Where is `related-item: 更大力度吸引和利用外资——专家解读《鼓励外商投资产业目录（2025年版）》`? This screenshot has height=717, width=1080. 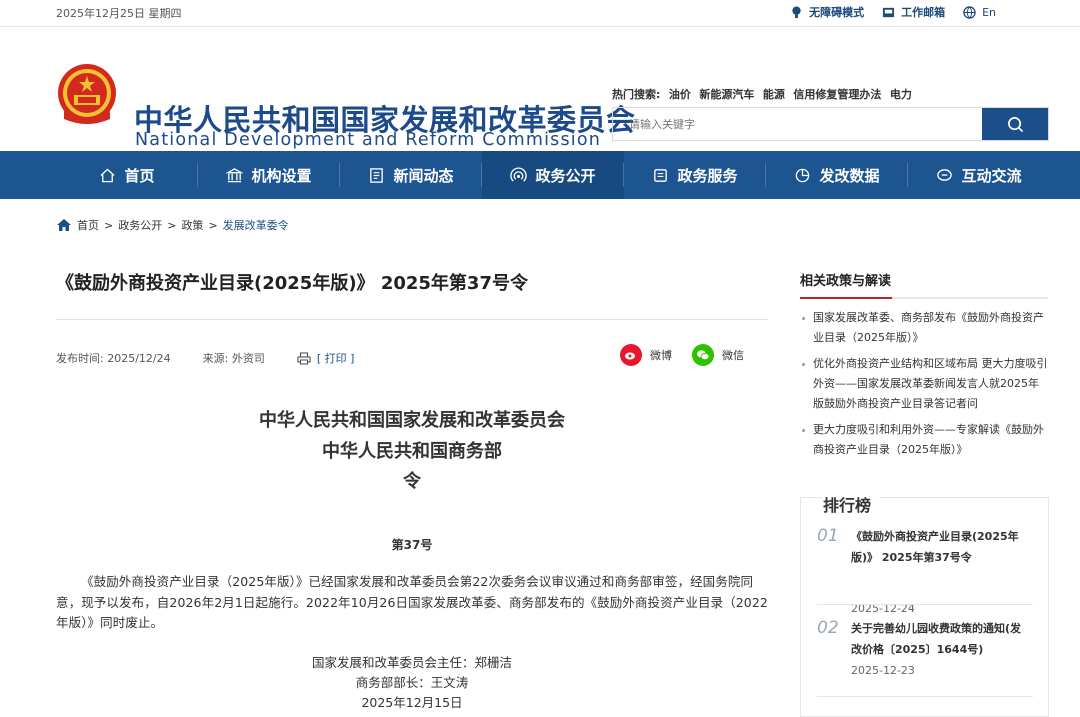
related-item: 更大力度吸引和利用外资——专家解读《鼓励外商投资产业目录（2025年版）》 is located at coordinates (924, 440).